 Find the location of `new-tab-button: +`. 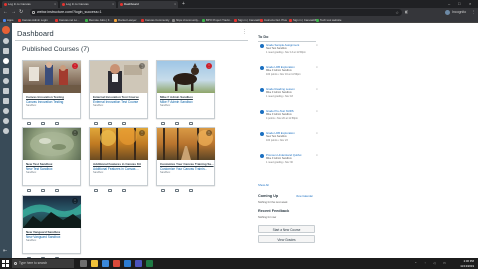

new-tab-button: + is located at coordinates (183, 4).